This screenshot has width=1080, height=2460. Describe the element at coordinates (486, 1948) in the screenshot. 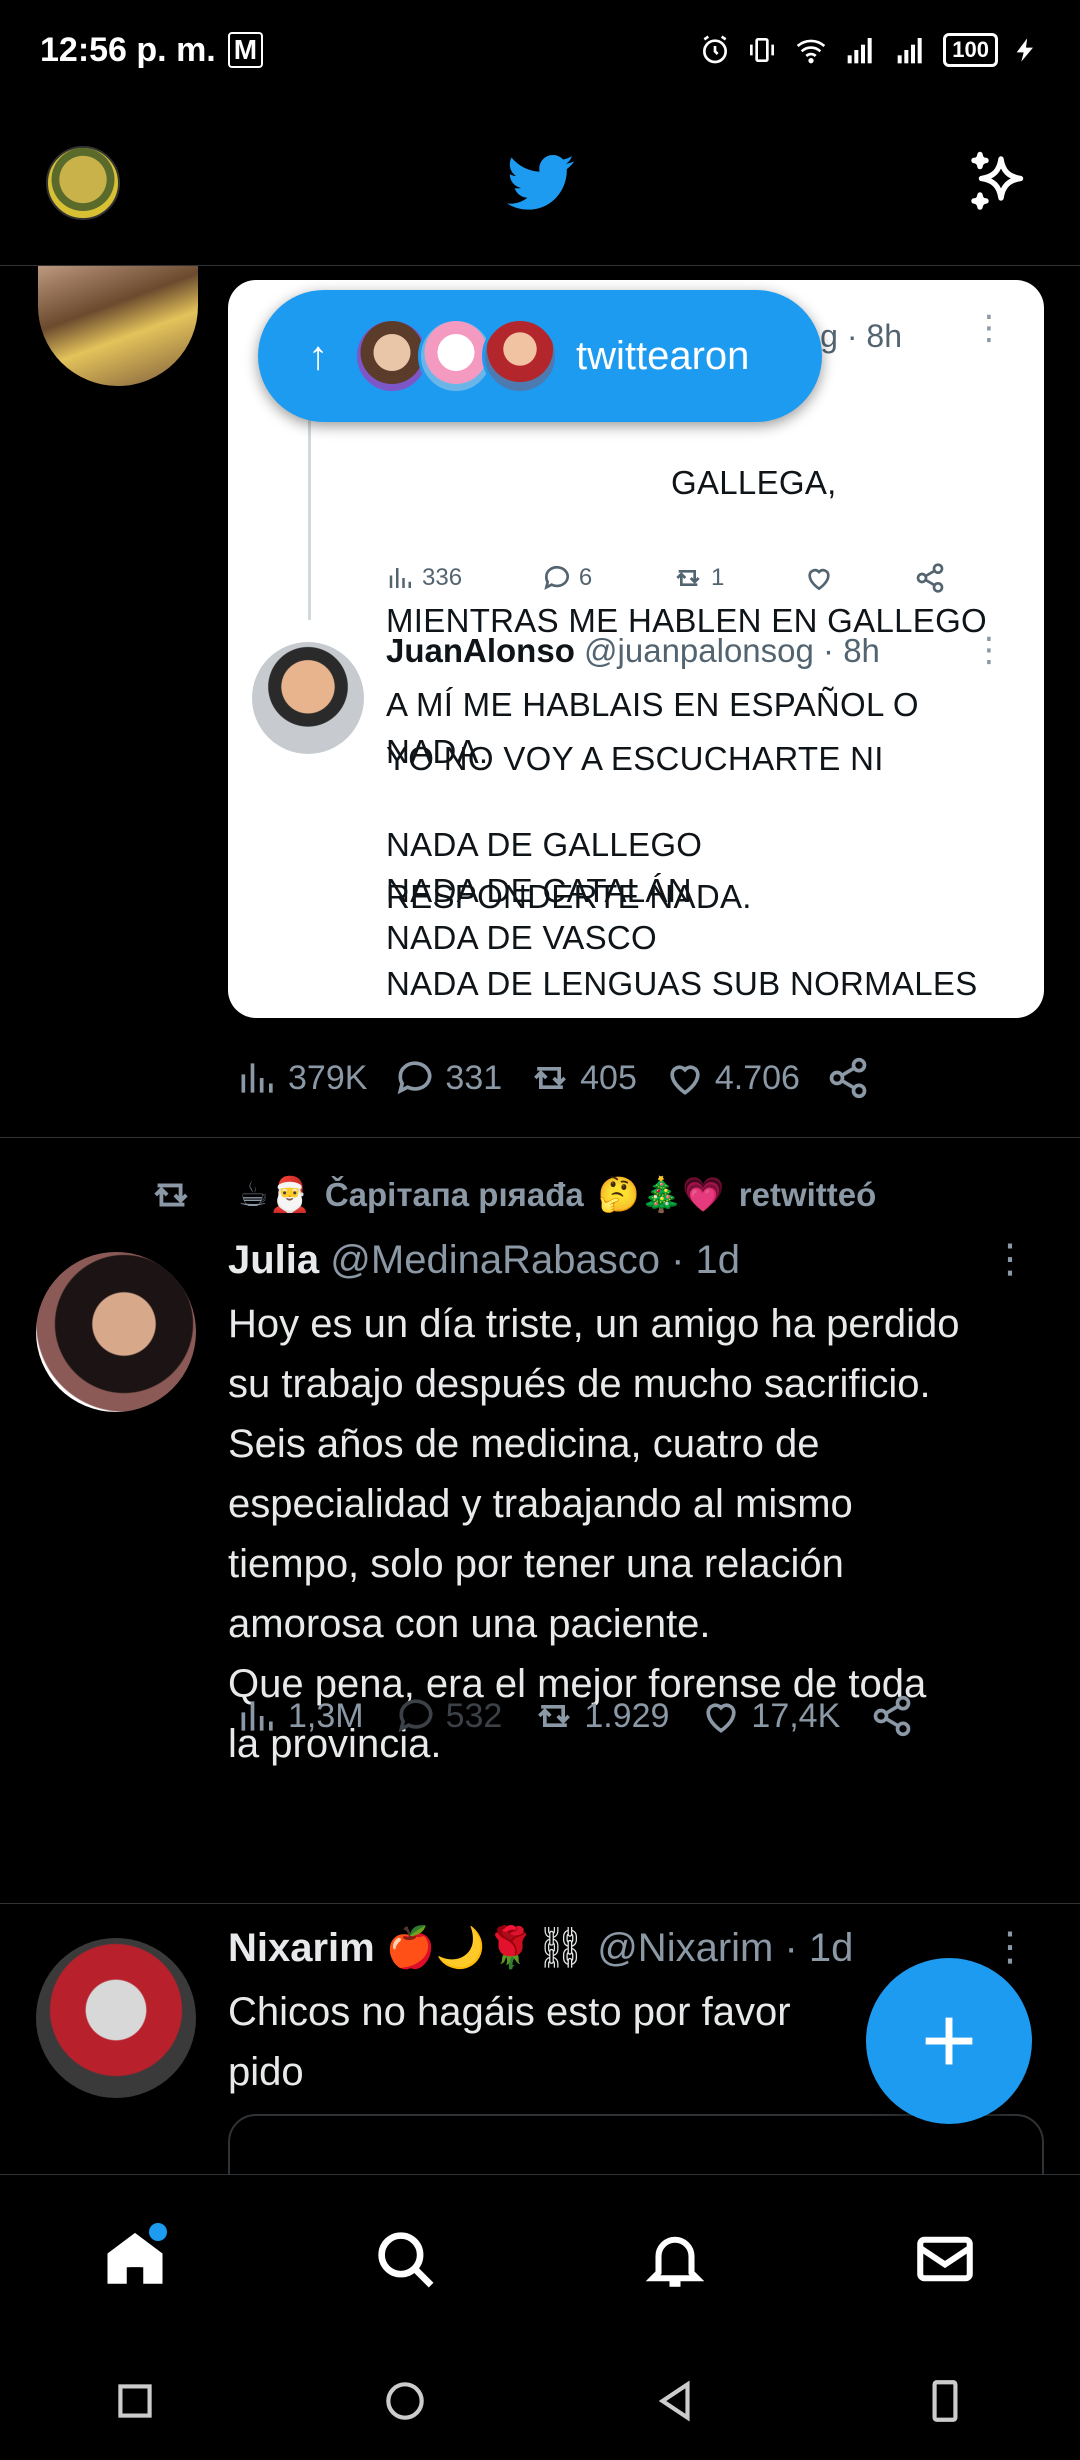

I see `user-name-emoji: 🍎🌙🌹⛓` at that location.